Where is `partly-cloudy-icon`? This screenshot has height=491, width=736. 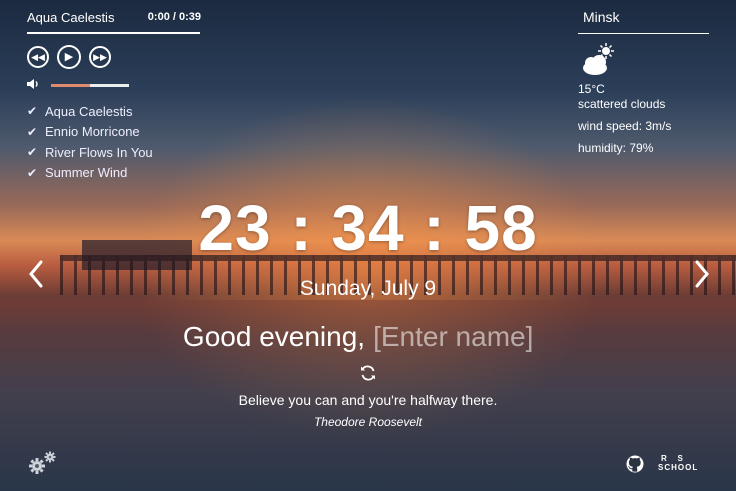 partly-cloudy-icon is located at coordinates (597, 60).